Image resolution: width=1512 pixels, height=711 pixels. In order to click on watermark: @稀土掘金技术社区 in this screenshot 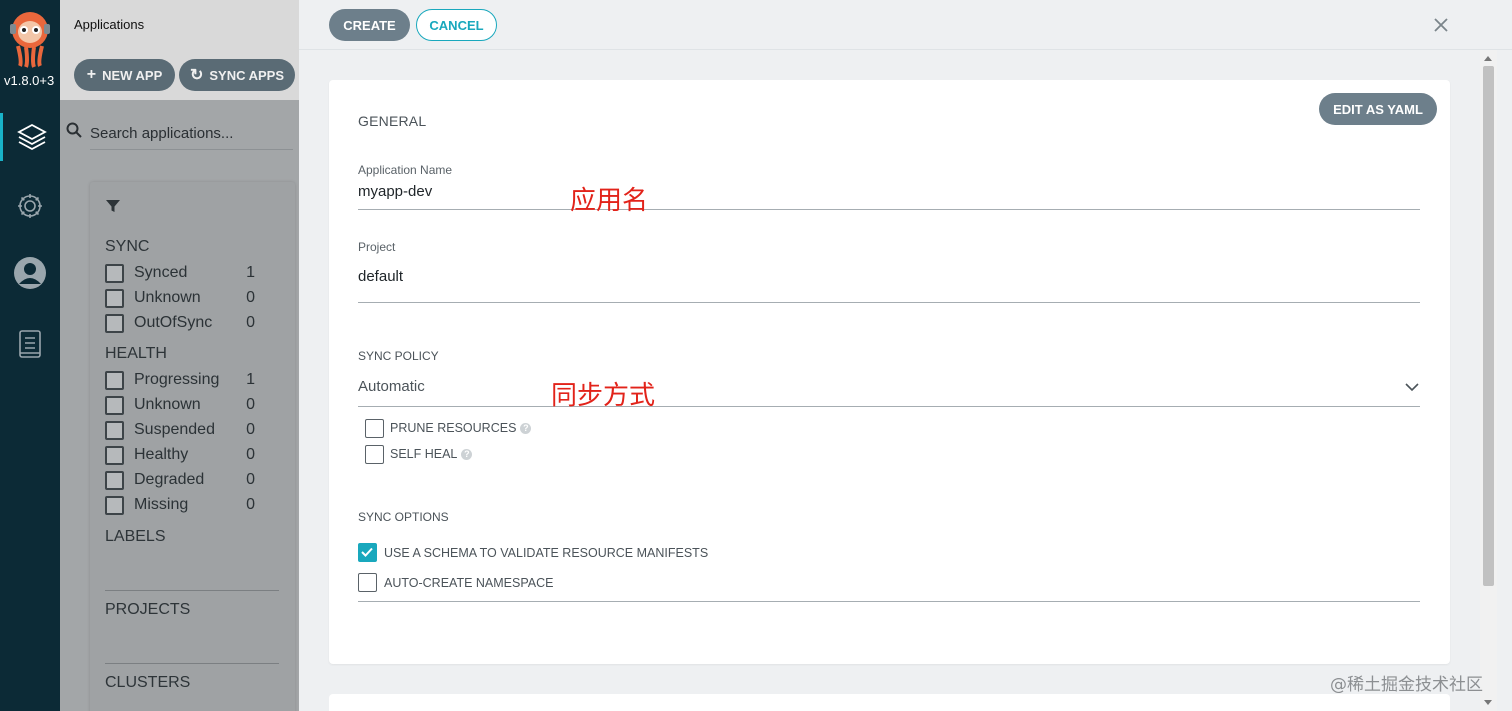, I will do `click(1406, 685)`.